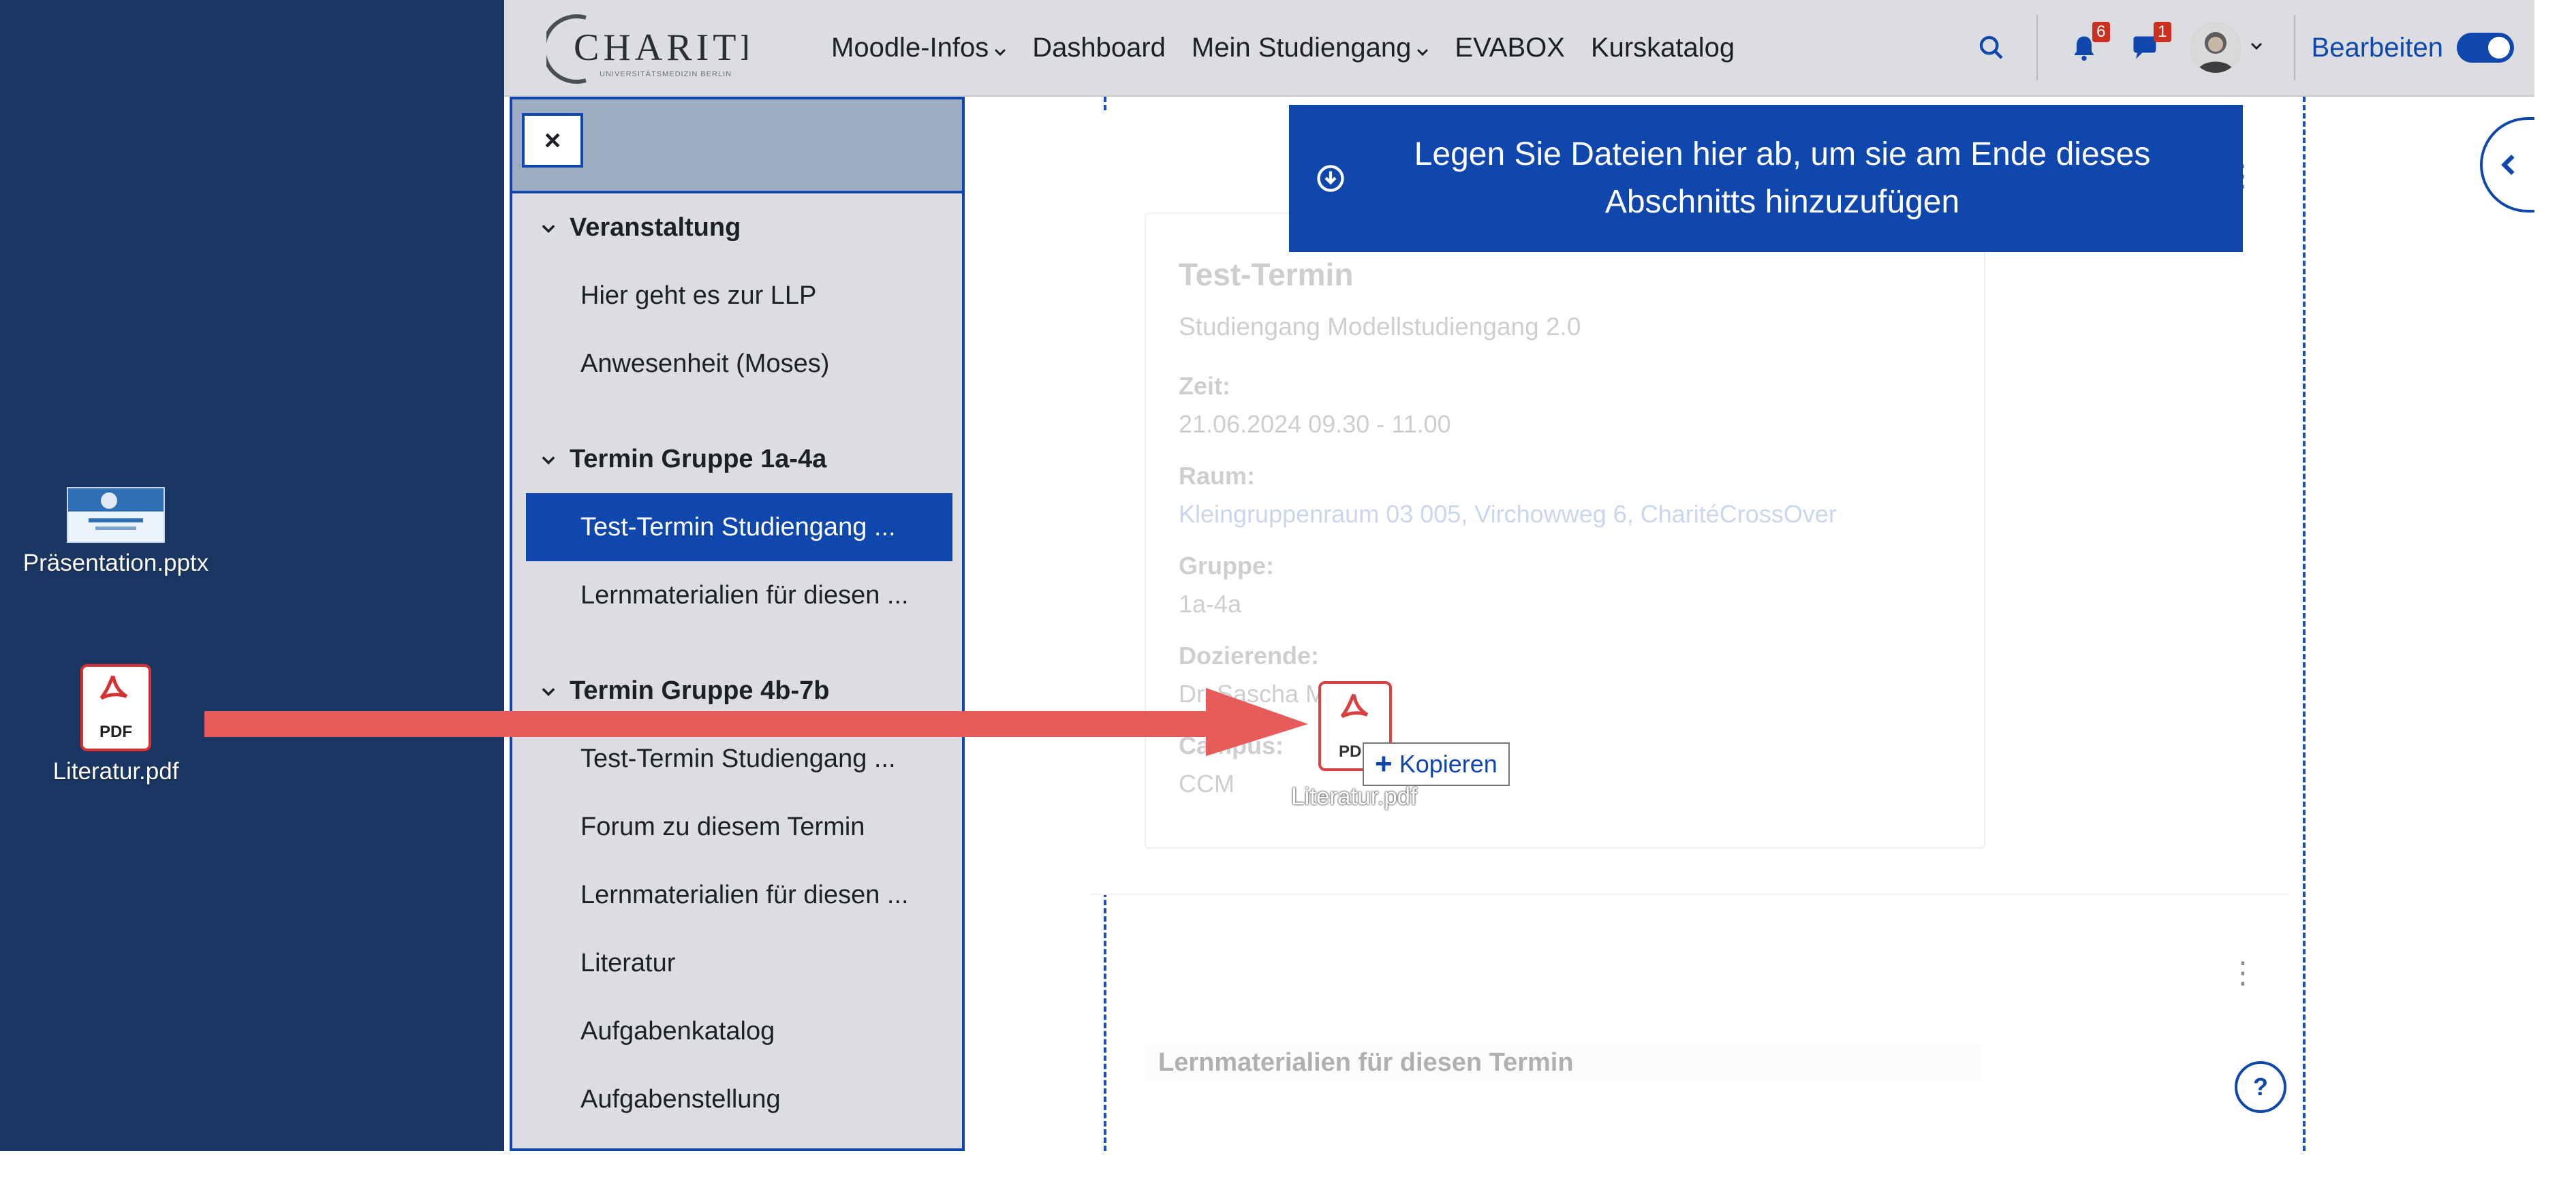  Describe the element at coordinates (1249, 656) in the screenshot. I see `field-label-dozierende: Dozierende:` at that location.